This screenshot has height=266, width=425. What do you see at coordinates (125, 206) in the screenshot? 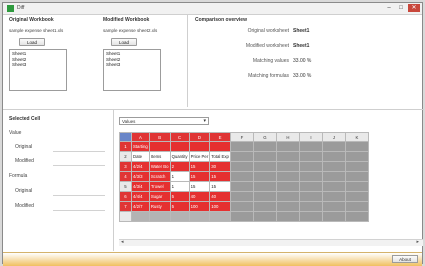
I see `row-header: 7` at bounding box center [125, 206].